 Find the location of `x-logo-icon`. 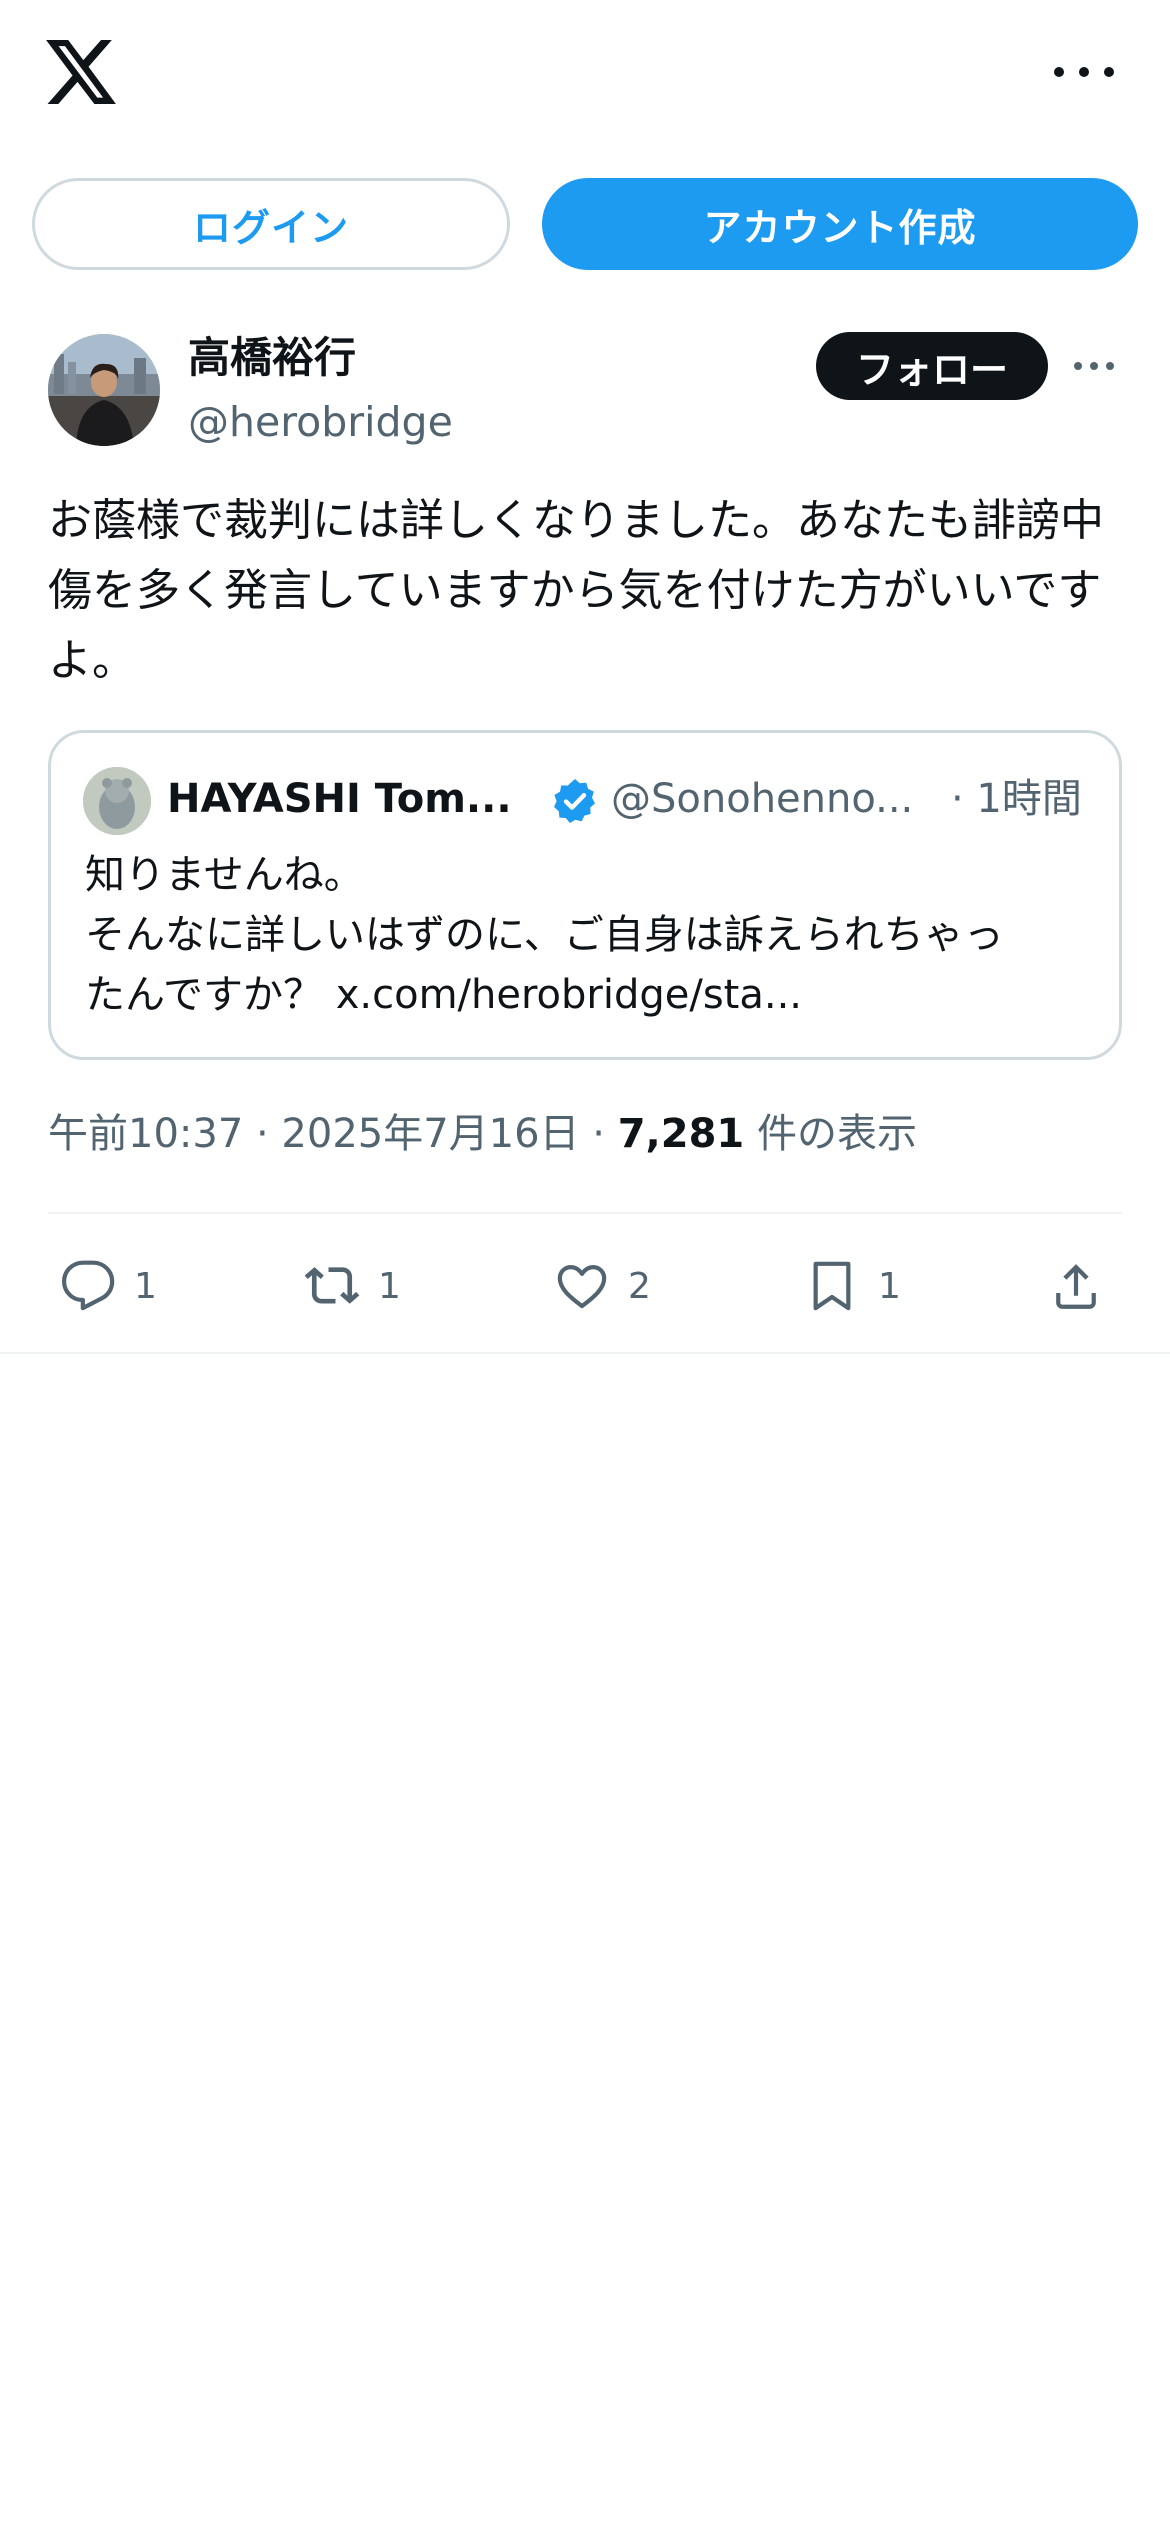

x-logo-icon is located at coordinates (81, 72).